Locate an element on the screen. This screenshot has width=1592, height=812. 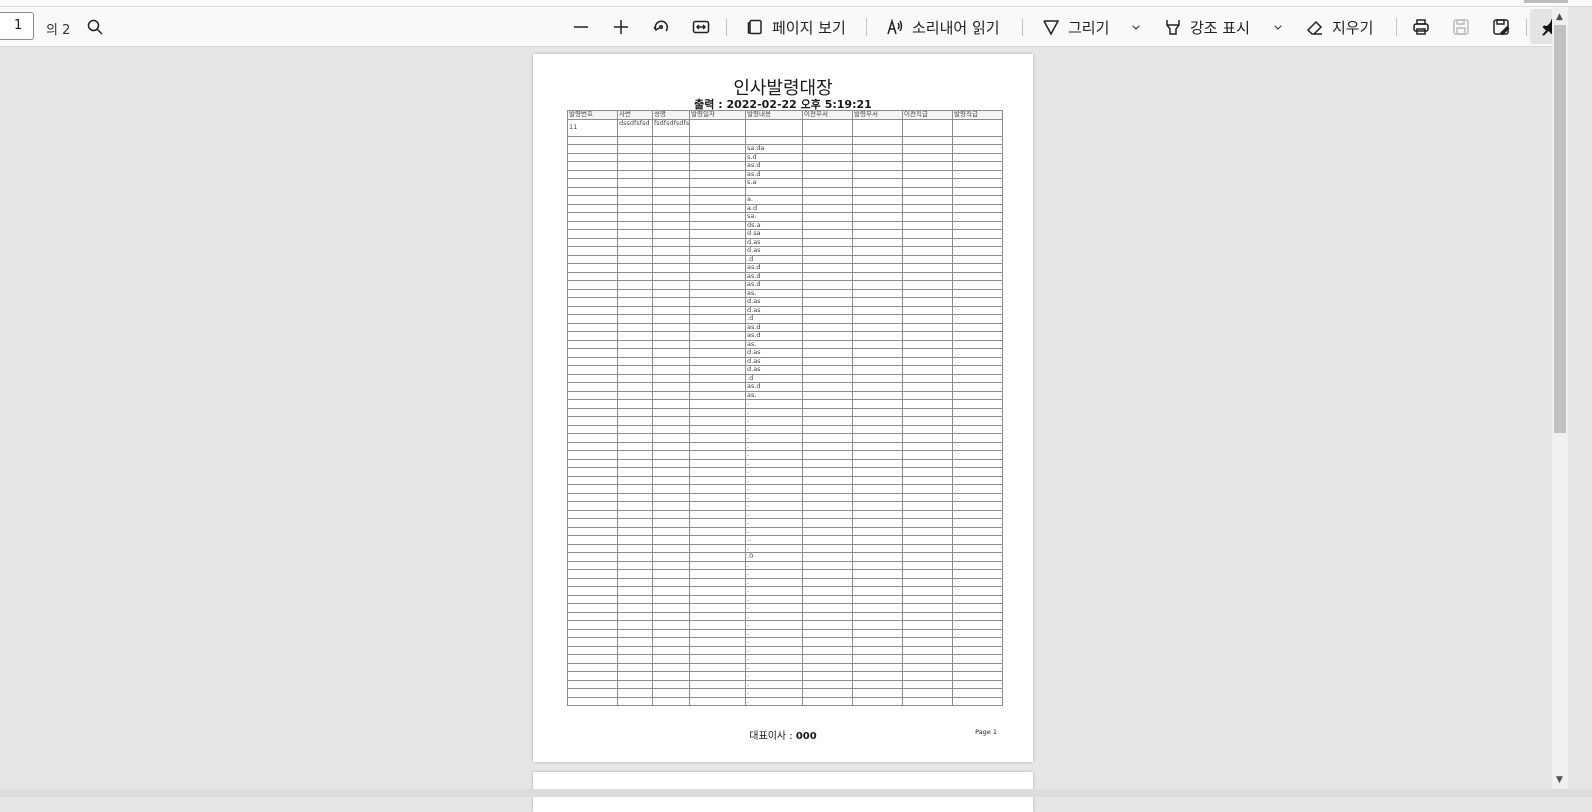
highlight-button: 강조 표시 is located at coordinates (1207, 27).